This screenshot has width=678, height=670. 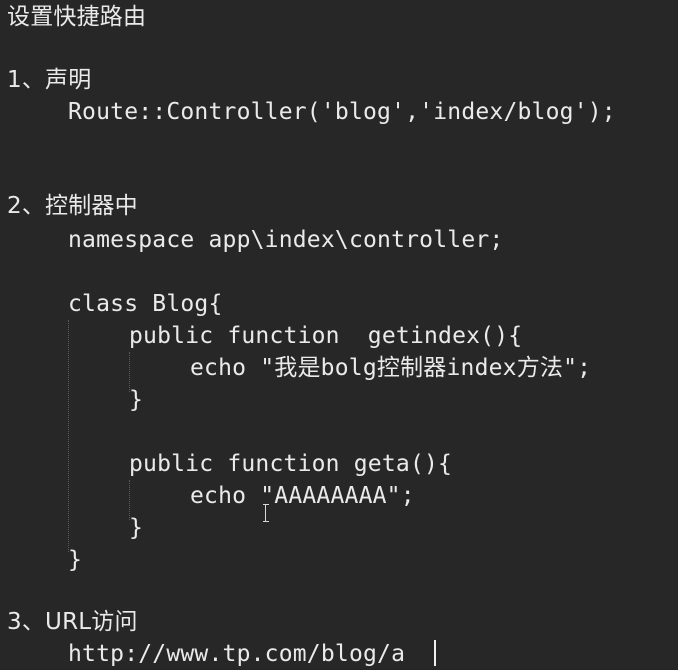 What do you see at coordinates (136, 528) in the screenshot?
I see `code-method2-close: }` at bounding box center [136, 528].